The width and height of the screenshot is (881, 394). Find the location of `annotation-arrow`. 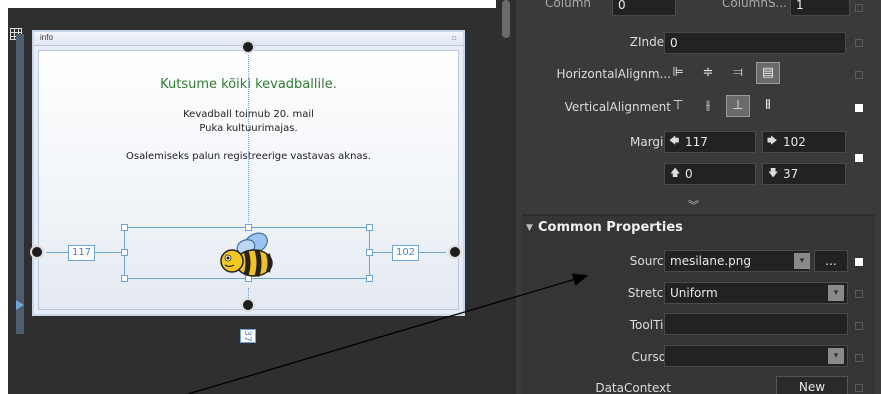

annotation-arrow is located at coordinates (388, 333).